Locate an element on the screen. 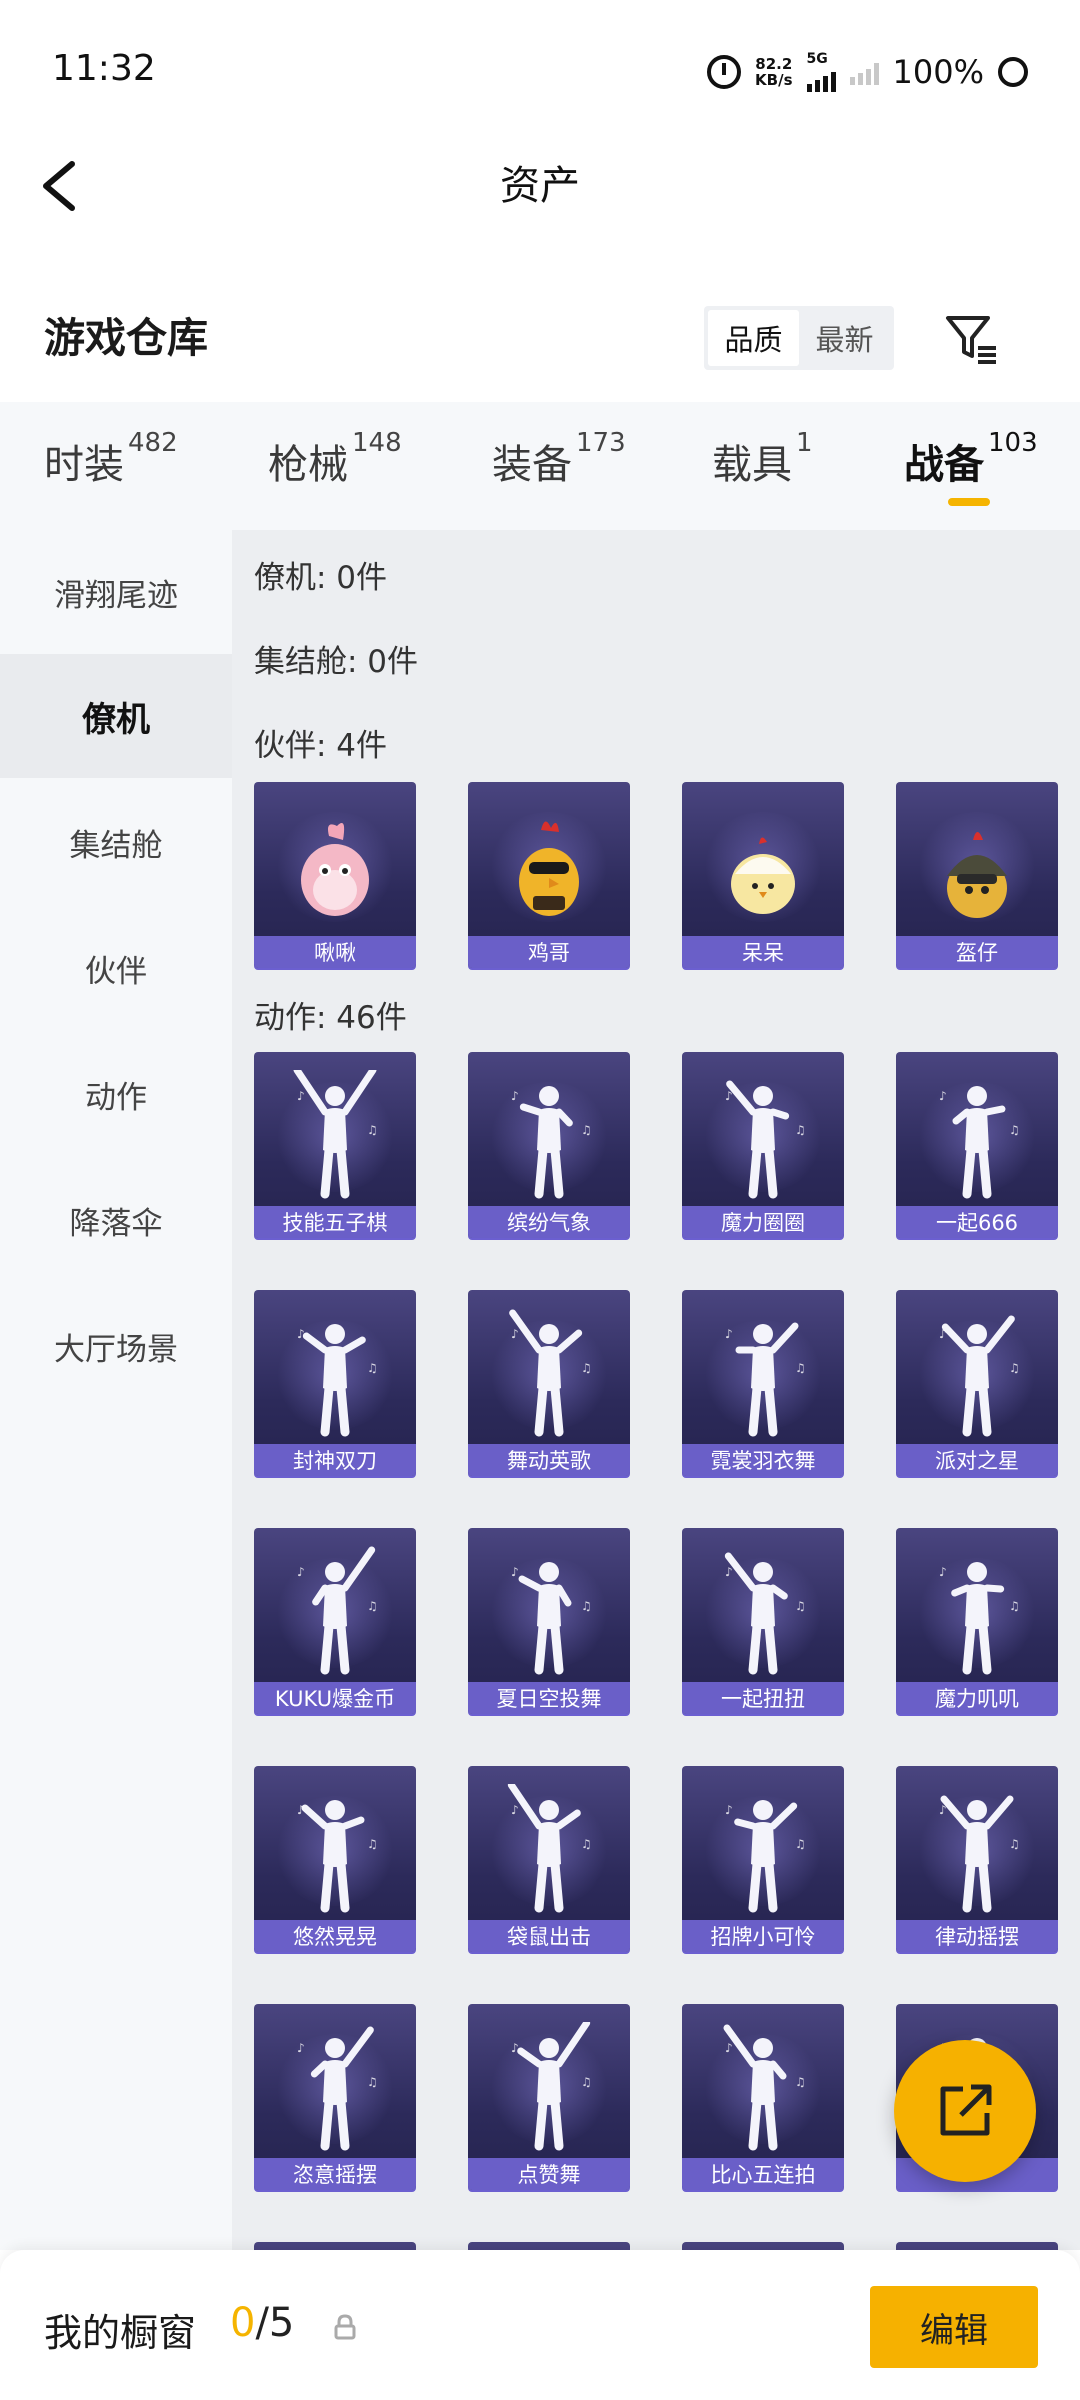  emote-card: ♪ ♫ KUKU爆金币 is located at coordinates (335, 1621).